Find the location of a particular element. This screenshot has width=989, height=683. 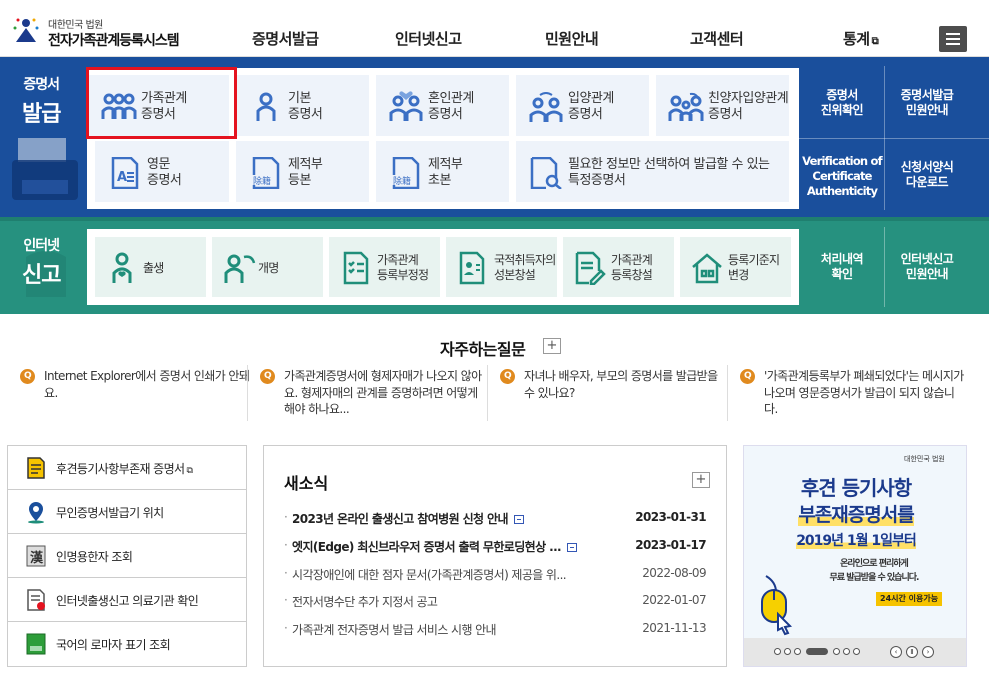

banner-line2-text: 부존재증명서를 is located at coordinates (856, 515).